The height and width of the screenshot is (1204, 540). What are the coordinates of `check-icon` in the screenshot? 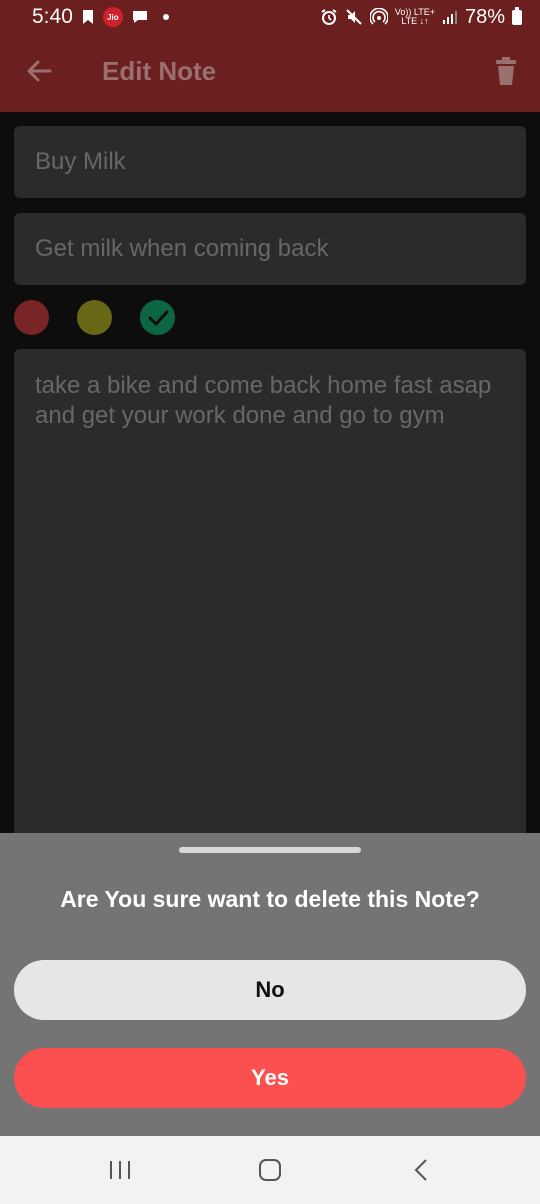 It's located at (158, 317).